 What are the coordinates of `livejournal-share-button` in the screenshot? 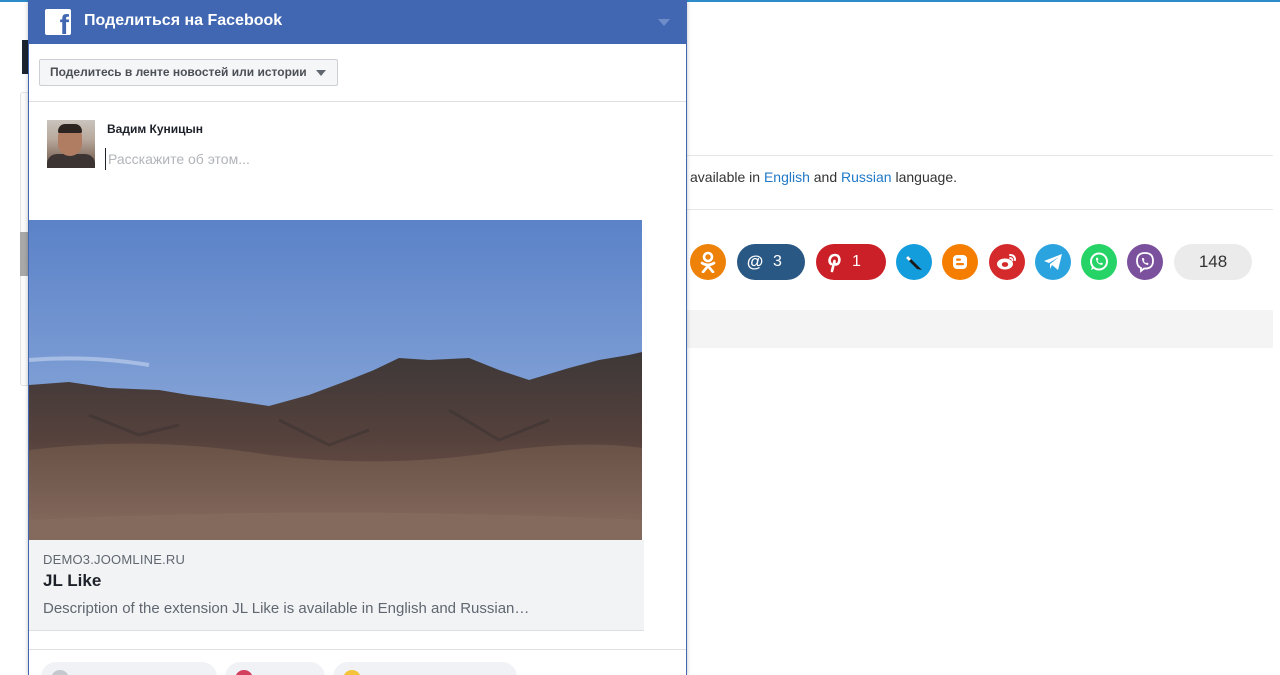 It's located at (914, 262).